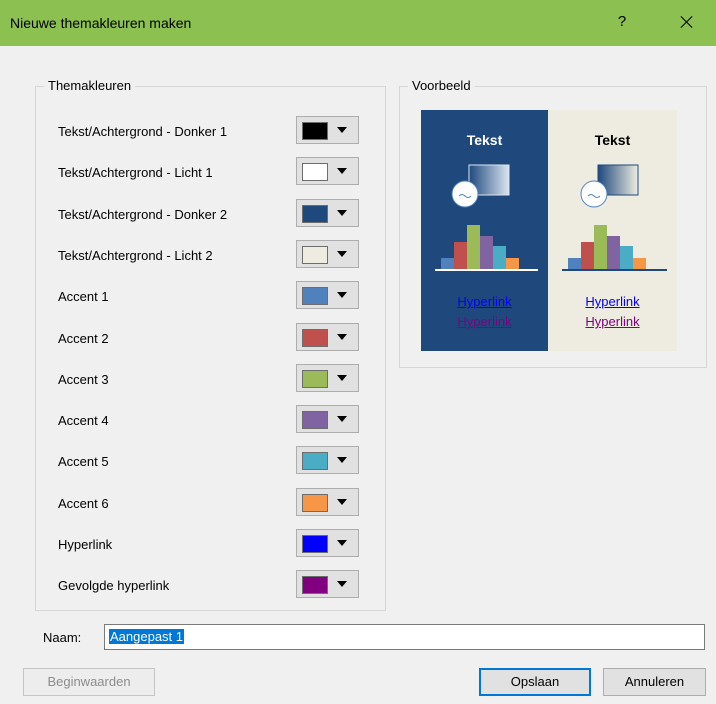 The width and height of the screenshot is (716, 704). What do you see at coordinates (85, 544) in the screenshot?
I see `theme-color-label: Hyperlink` at bounding box center [85, 544].